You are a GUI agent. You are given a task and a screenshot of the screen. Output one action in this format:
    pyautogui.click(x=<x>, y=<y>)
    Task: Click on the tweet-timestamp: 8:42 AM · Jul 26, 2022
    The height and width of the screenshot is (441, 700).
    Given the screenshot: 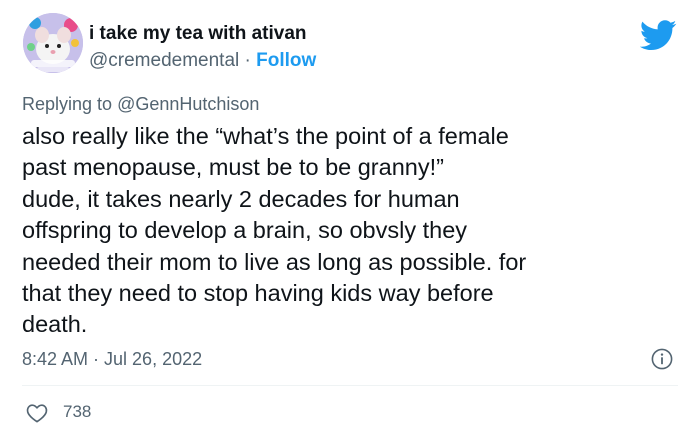 What is the action you would take?
    pyautogui.click(x=112, y=359)
    